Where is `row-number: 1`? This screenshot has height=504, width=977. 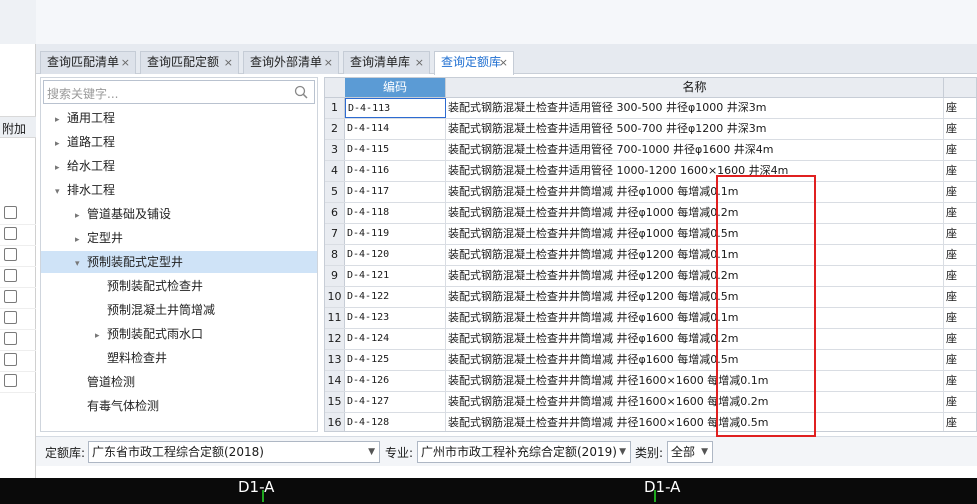 row-number: 1 is located at coordinates (335, 108).